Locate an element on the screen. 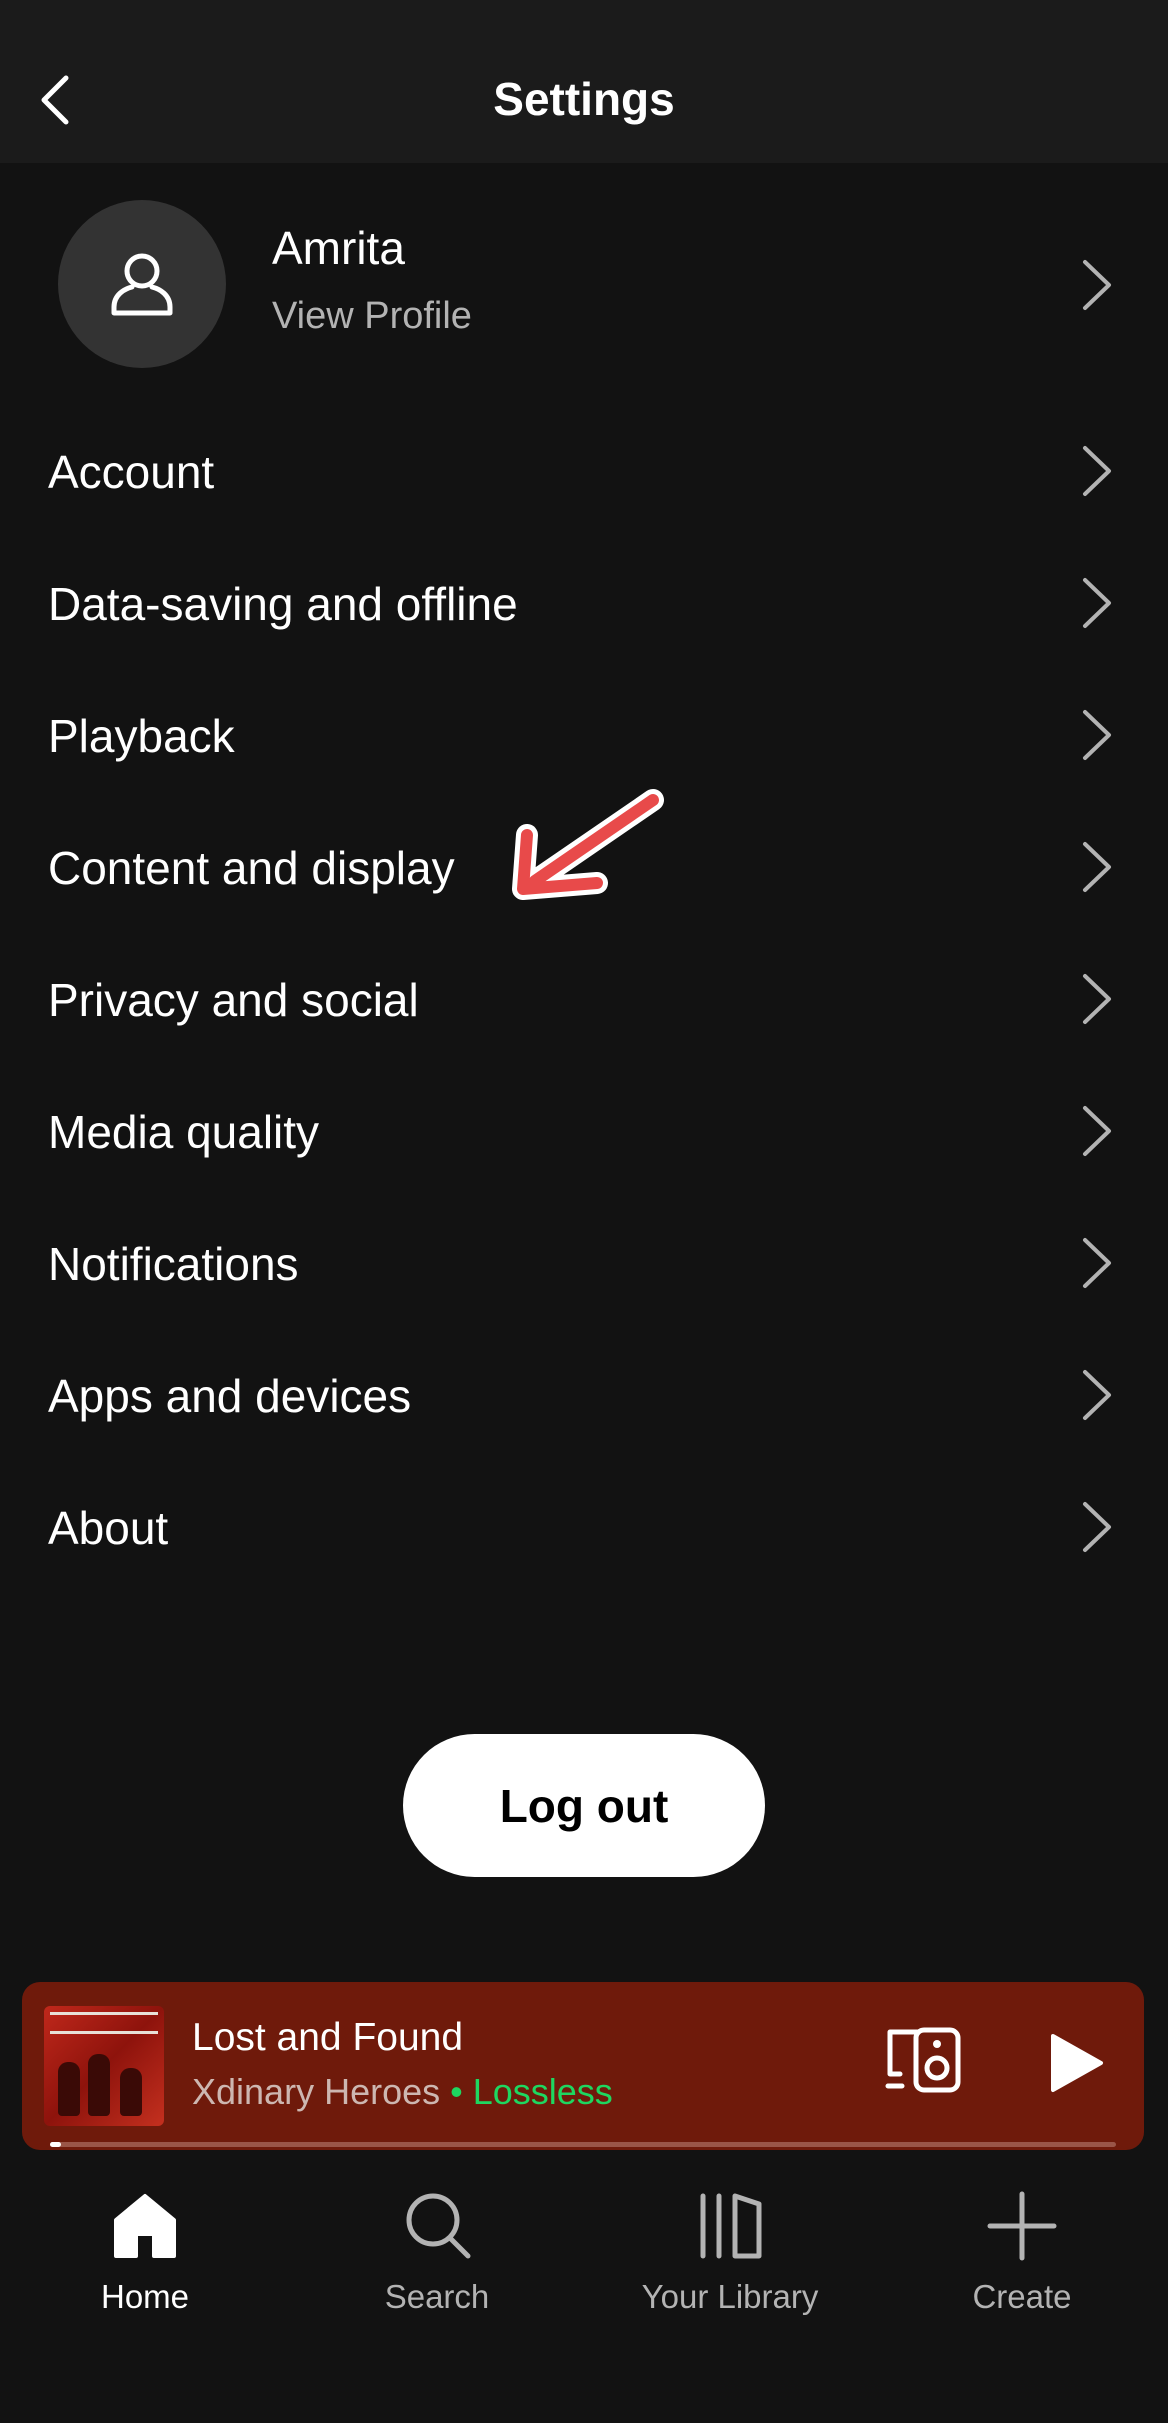 This screenshot has width=1170, height=2423. user-icon is located at coordinates (142, 284).